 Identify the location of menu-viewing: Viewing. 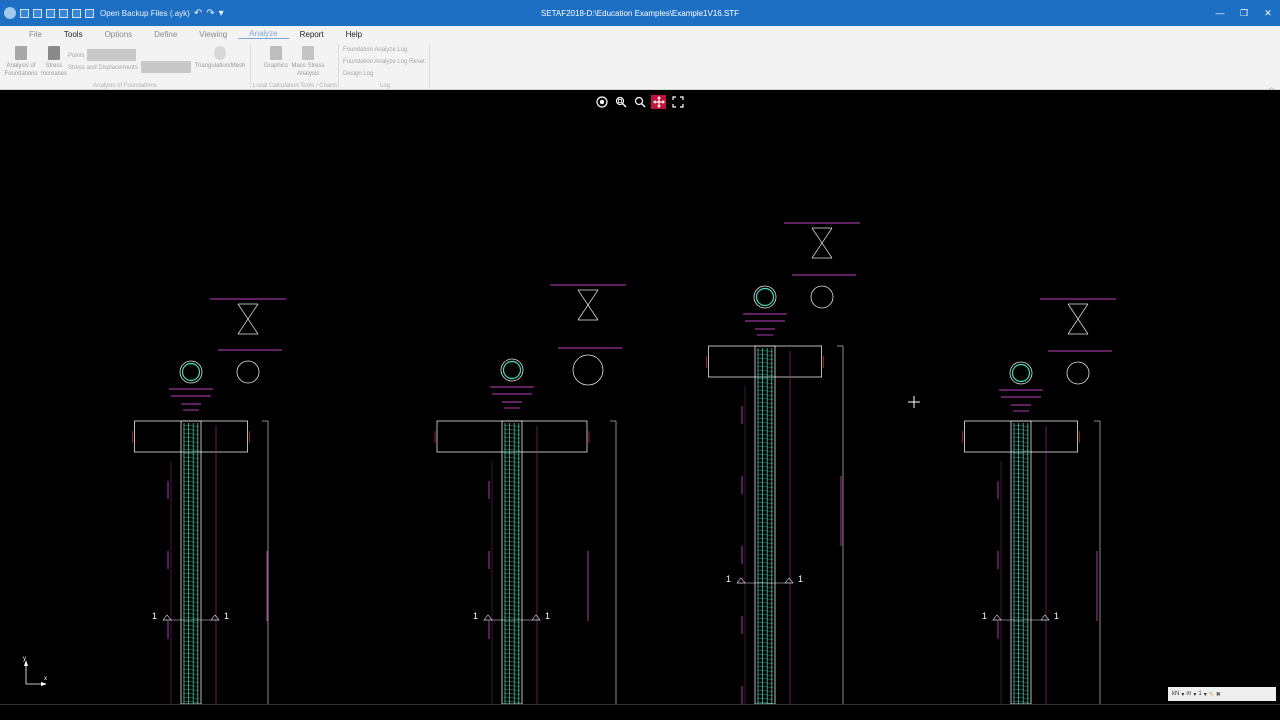
(213, 34).